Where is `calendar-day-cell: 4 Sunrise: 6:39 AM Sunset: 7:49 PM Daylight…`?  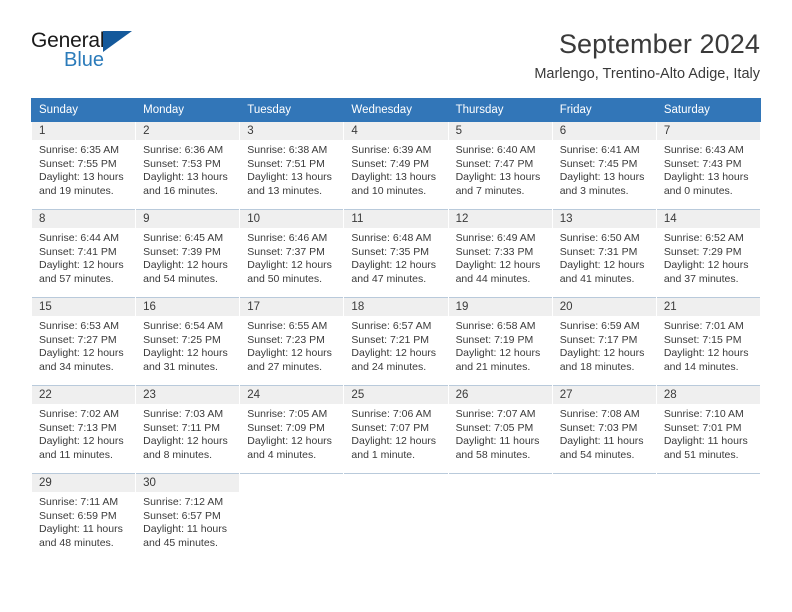 calendar-day-cell: 4 Sunrise: 6:39 AM Sunset: 7:49 PM Daylight… is located at coordinates (396, 165).